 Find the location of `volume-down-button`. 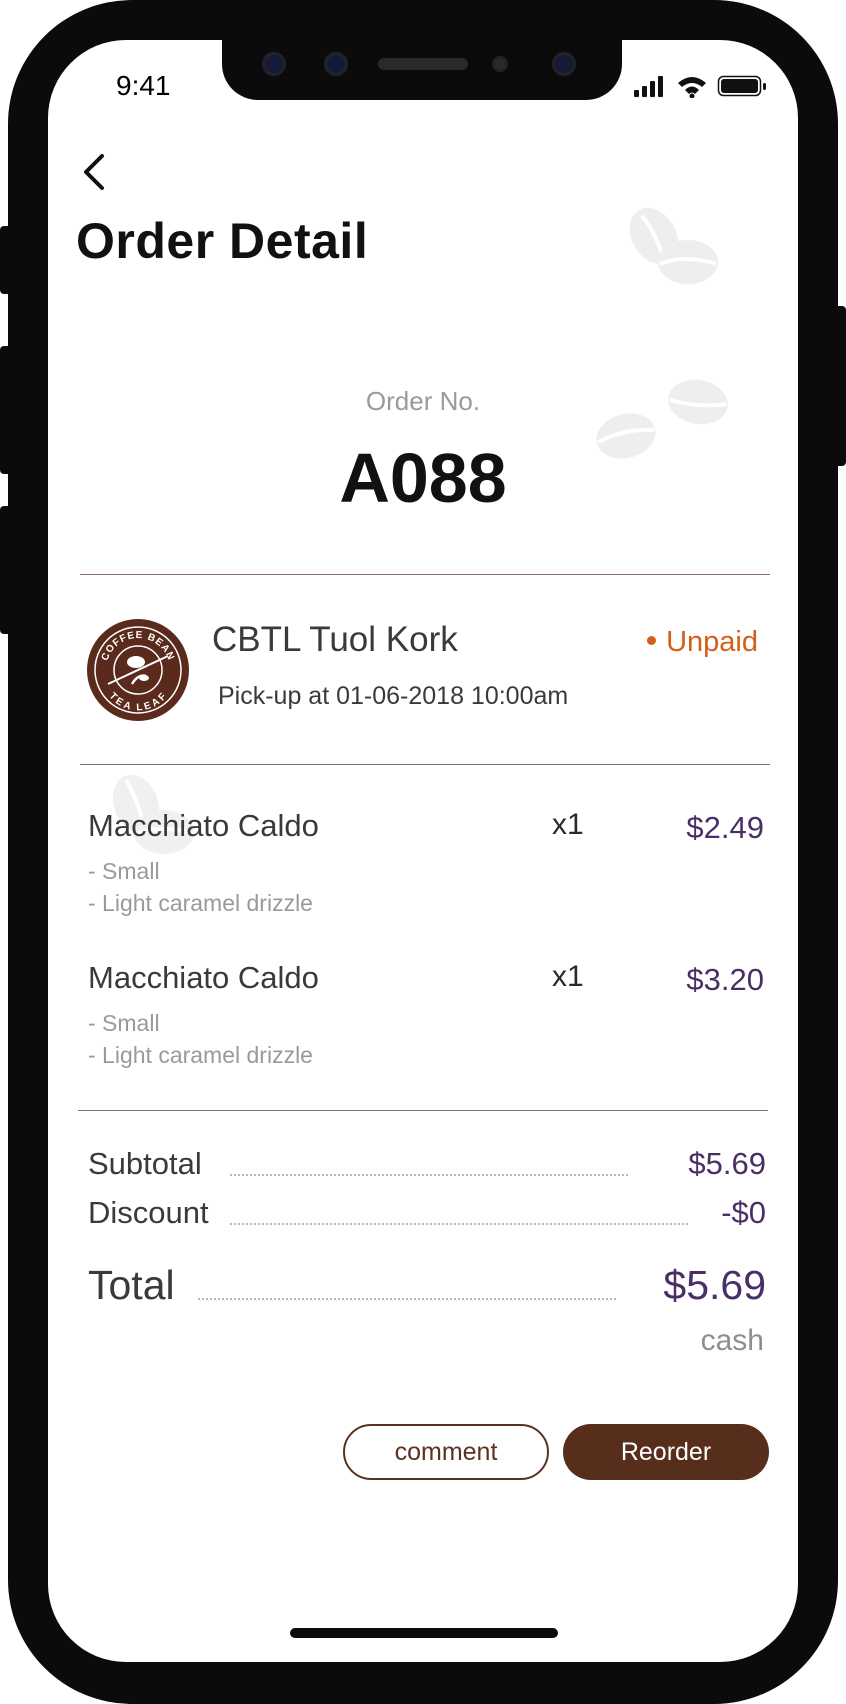

volume-down-button is located at coordinates (7, 570).